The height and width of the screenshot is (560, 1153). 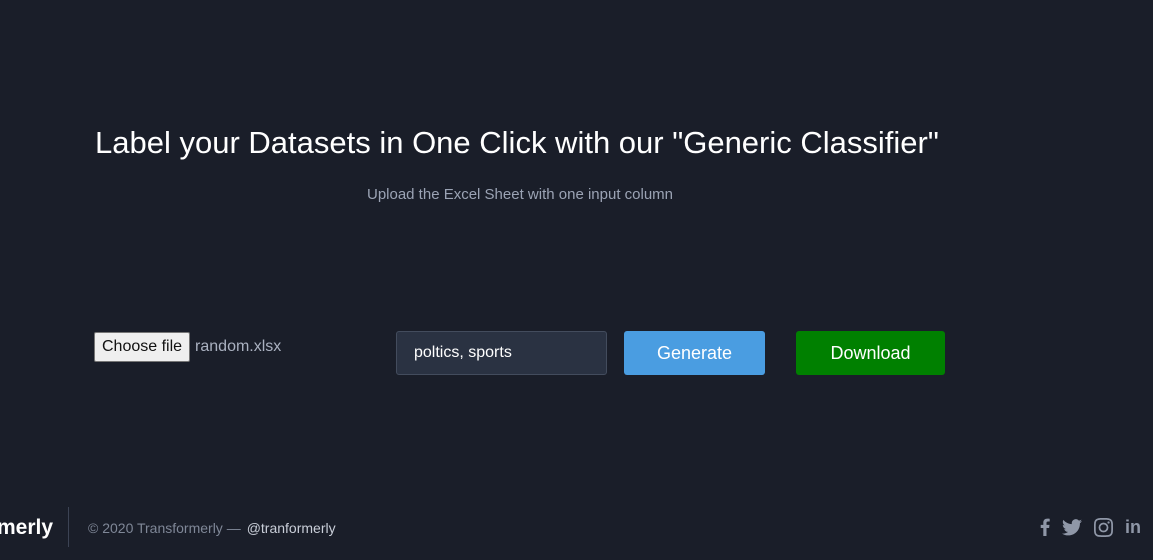 I want to click on footer-divider, so click(x=68, y=527).